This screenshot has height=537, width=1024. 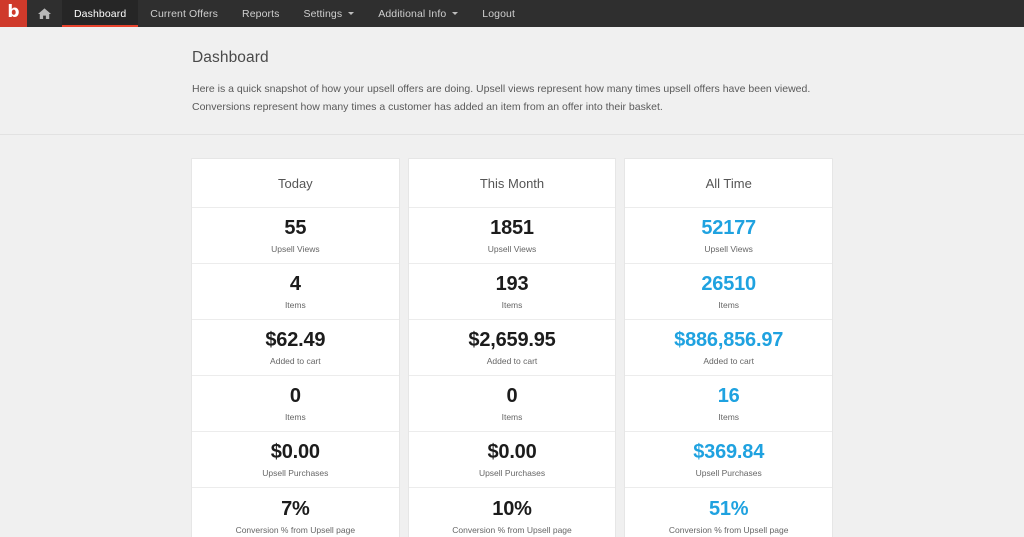 I want to click on nav-item-label: Logout, so click(x=499, y=13).